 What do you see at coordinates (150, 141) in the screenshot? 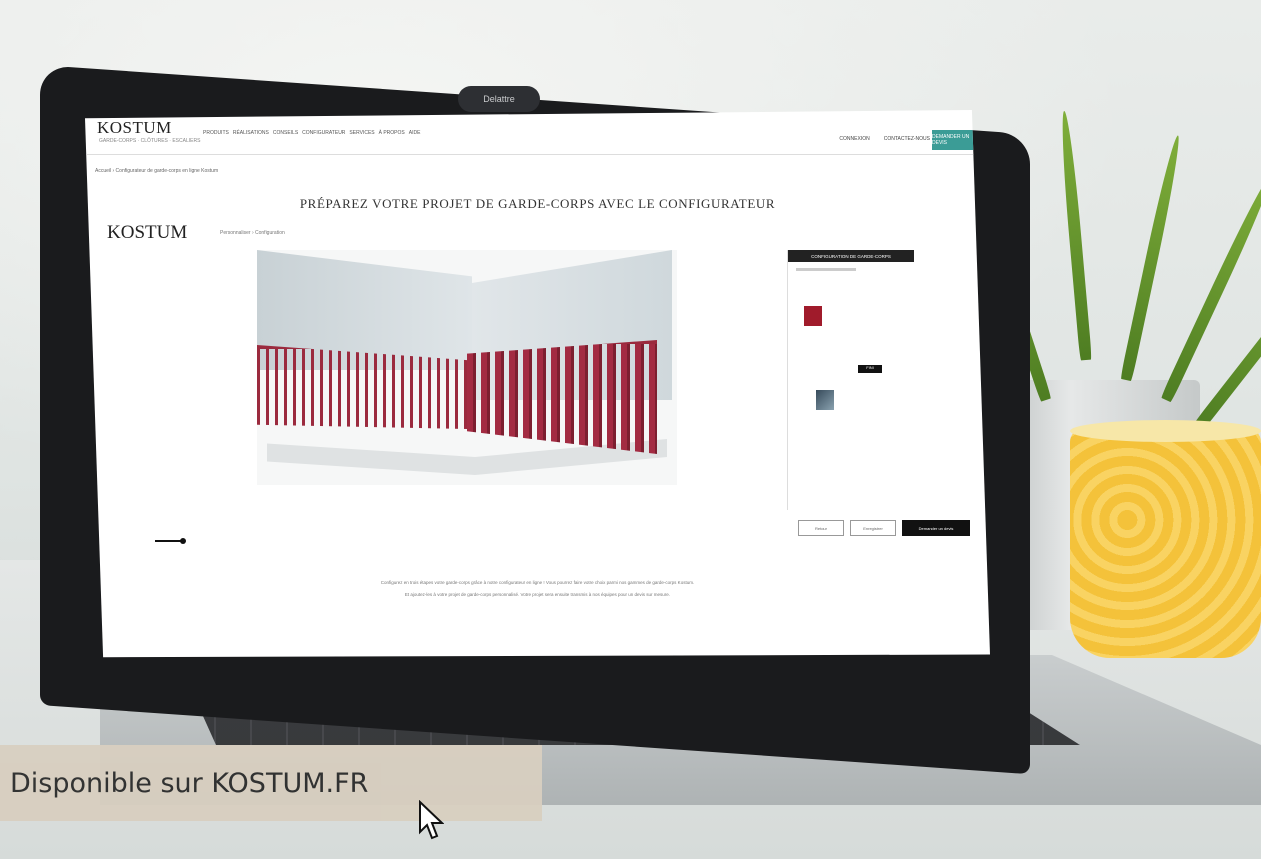
I see `site-logo-subtitle: GARDE-CORPS · CLÔTURES · ESCALIERS` at bounding box center [150, 141].